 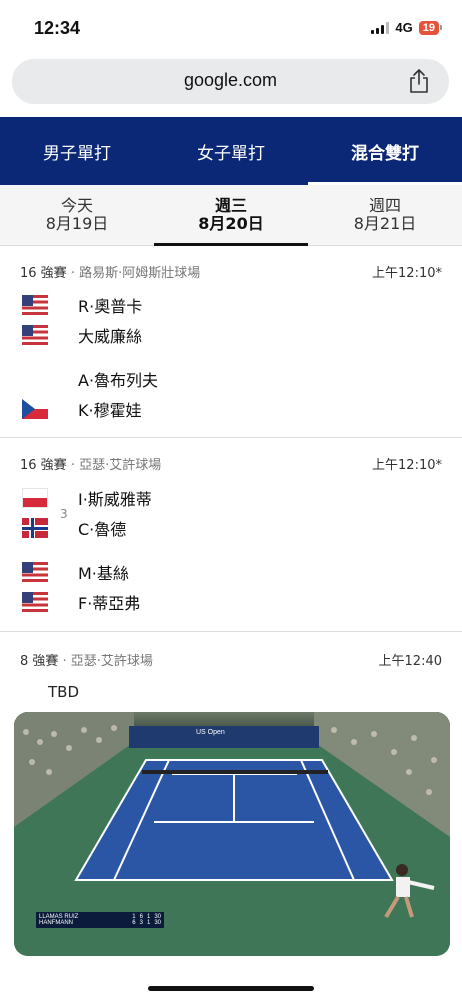 What do you see at coordinates (103, 573) in the screenshot?
I see `player-name: M·基絲` at bounding box center [103, 573].